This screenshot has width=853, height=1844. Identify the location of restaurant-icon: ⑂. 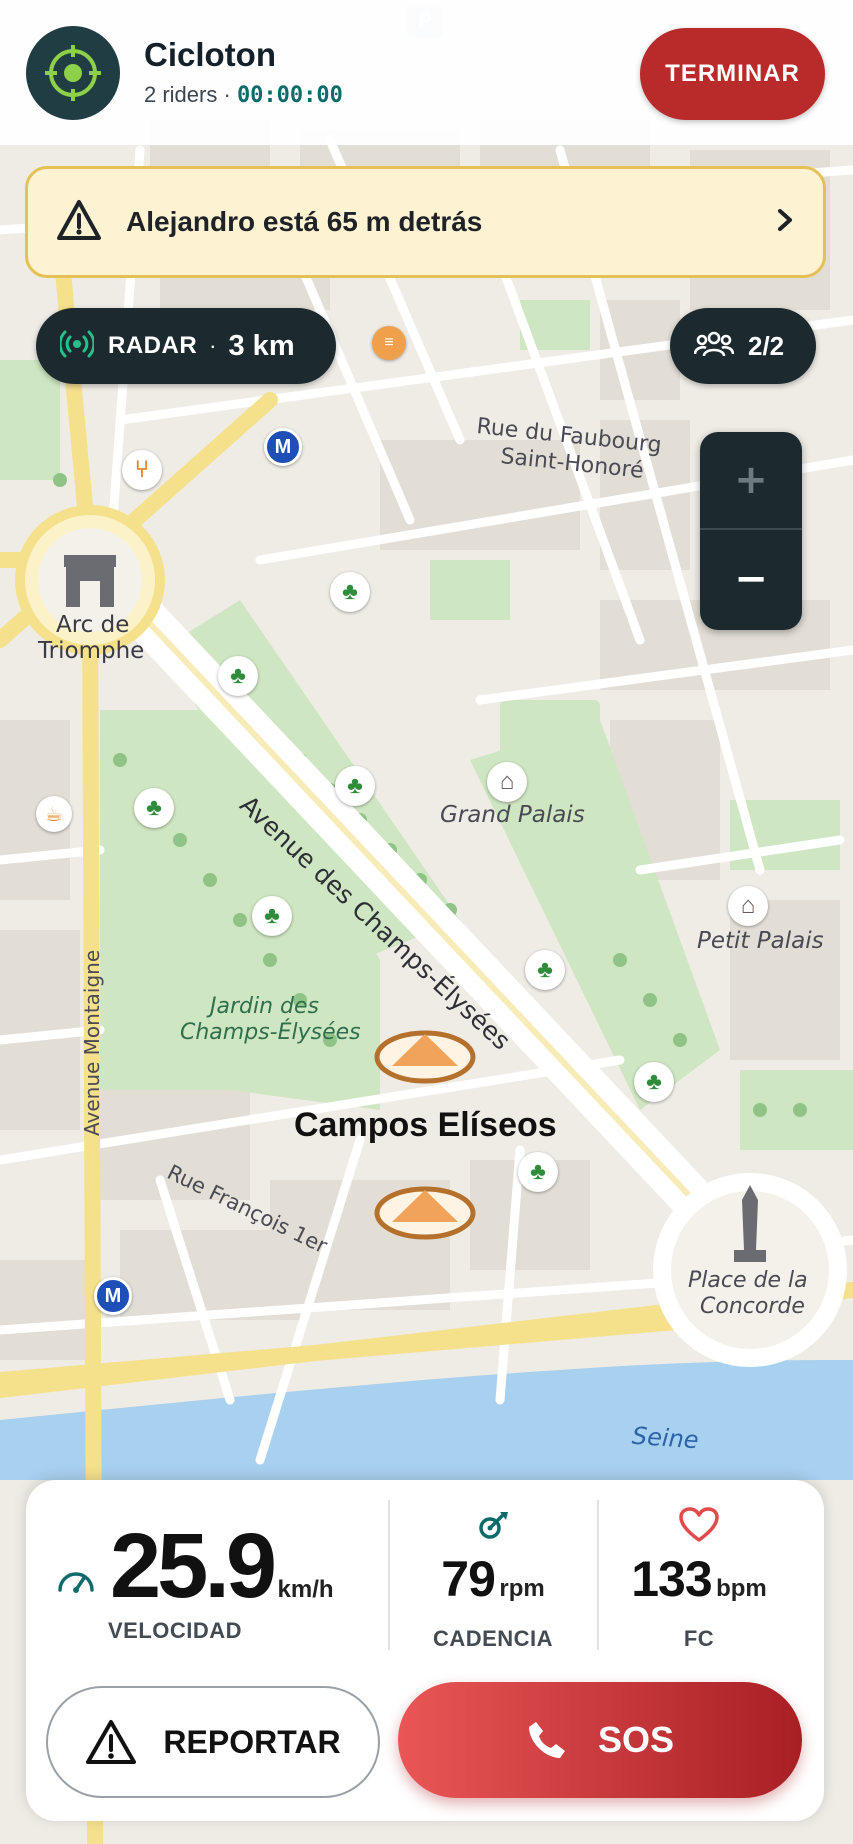
(142, 470).